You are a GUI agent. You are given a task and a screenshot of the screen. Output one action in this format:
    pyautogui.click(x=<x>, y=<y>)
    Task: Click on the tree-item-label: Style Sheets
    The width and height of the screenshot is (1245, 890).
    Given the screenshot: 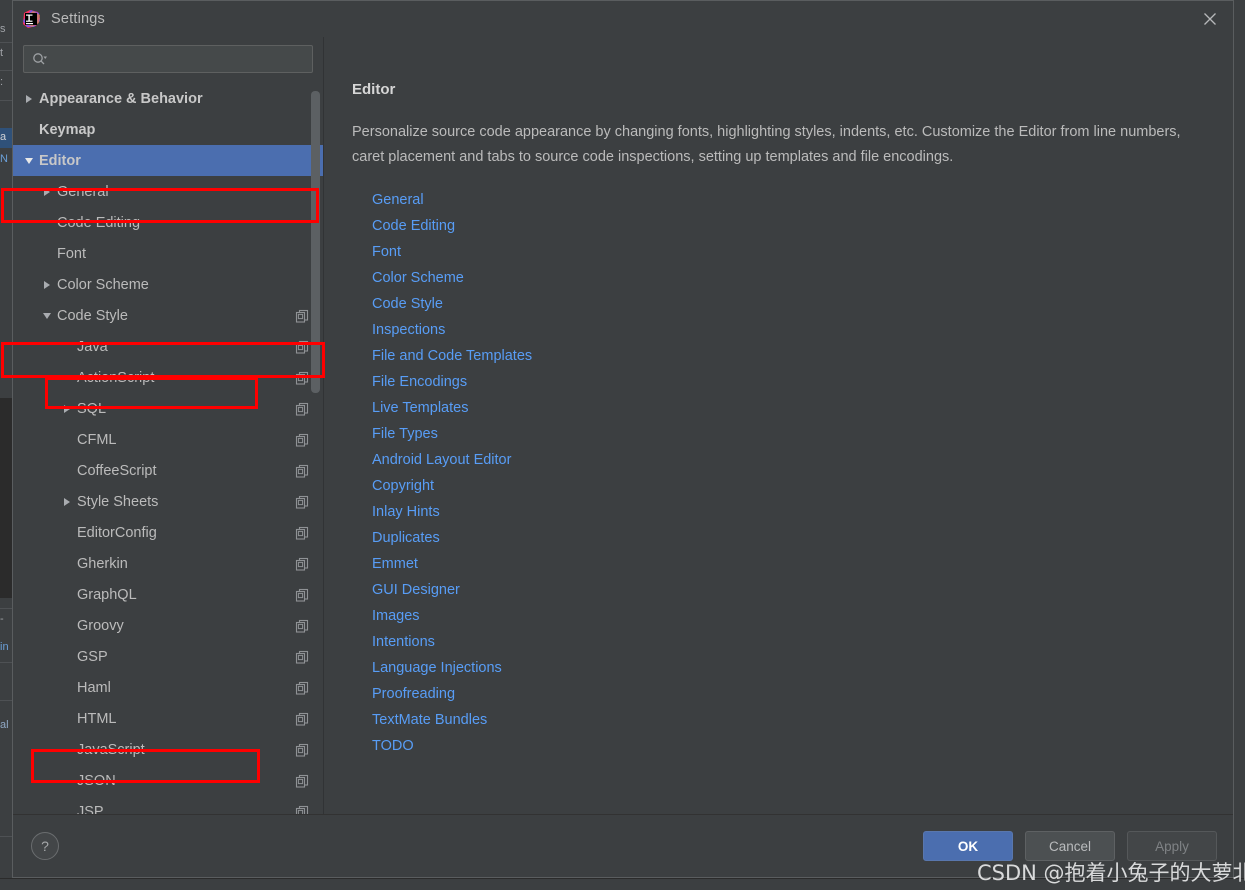 What is the action you would take?
    pyautogui.click(x=118, y=501)
    